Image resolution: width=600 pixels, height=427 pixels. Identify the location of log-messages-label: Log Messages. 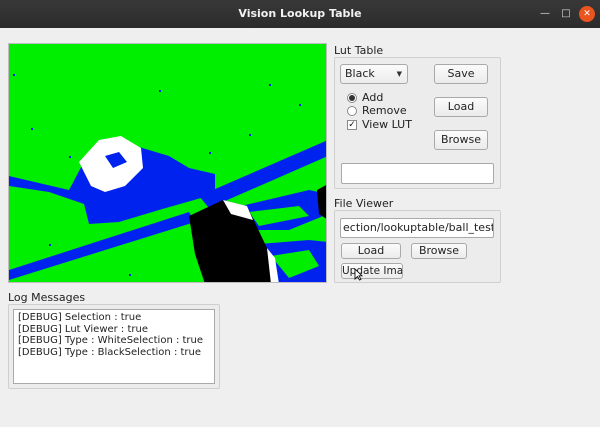
(47, 297).